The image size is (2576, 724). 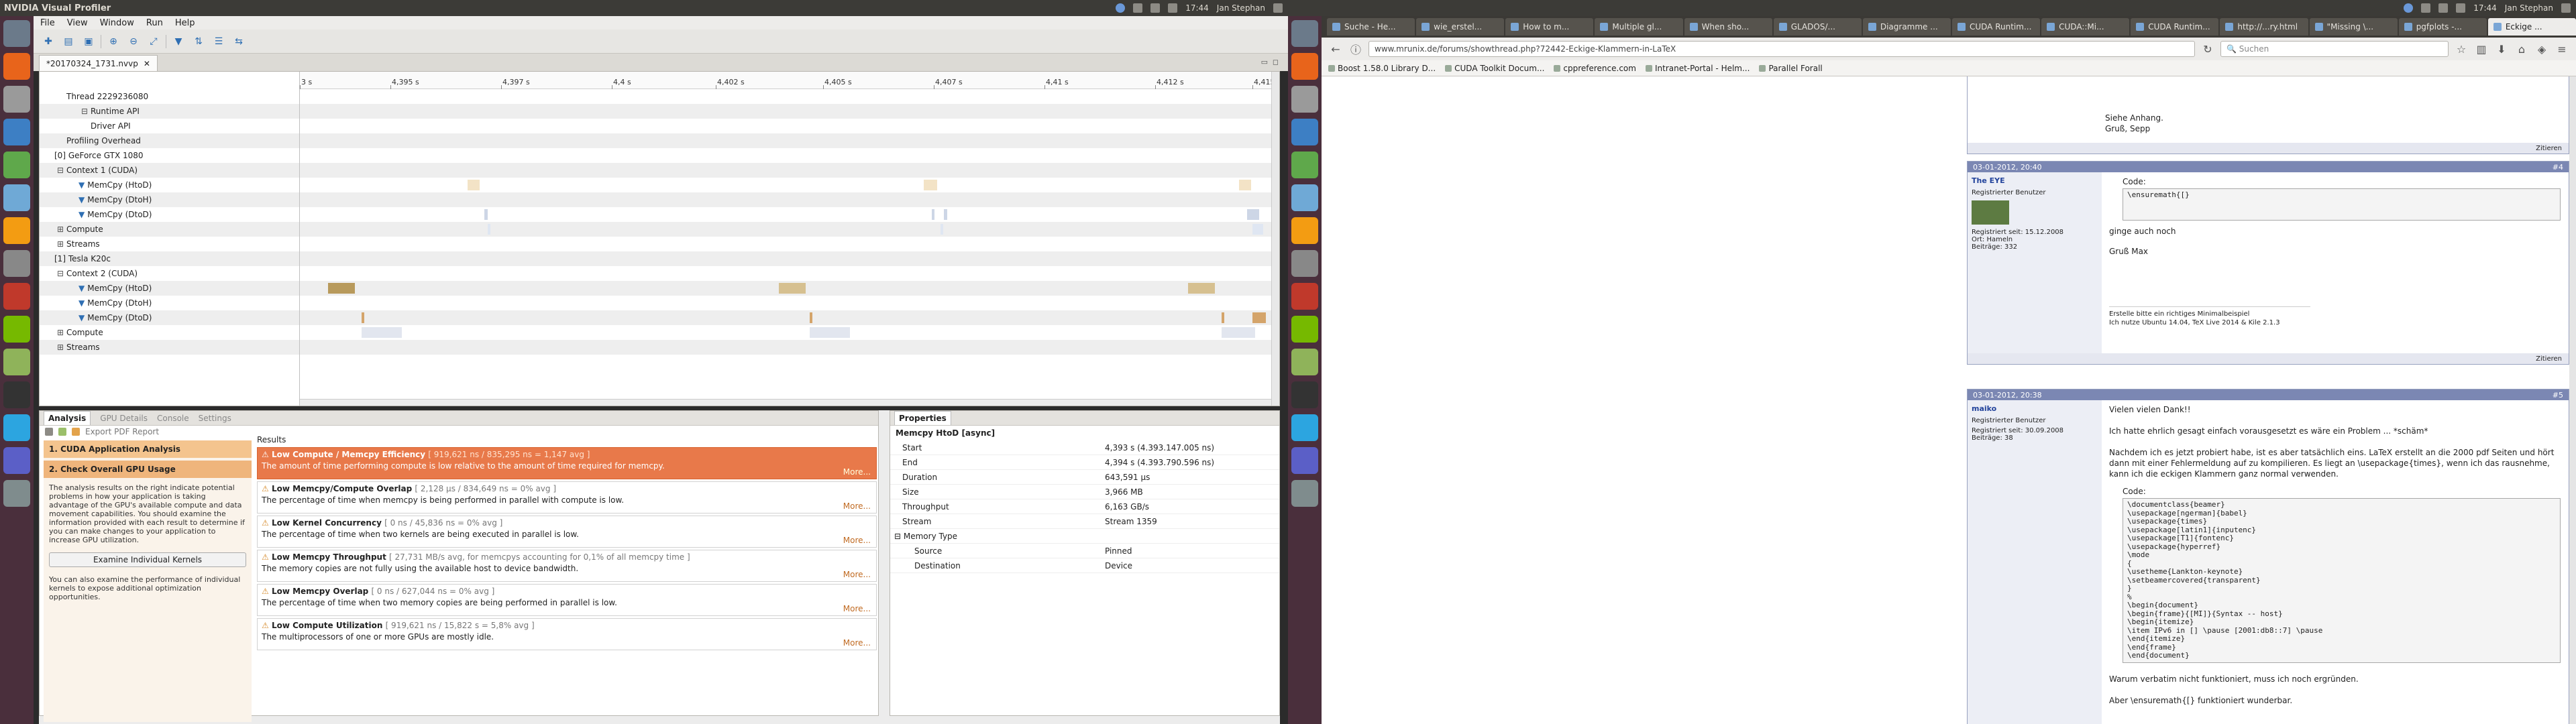 I want to click on timeline-row-label: Driver API, so click(x=169, y=126).